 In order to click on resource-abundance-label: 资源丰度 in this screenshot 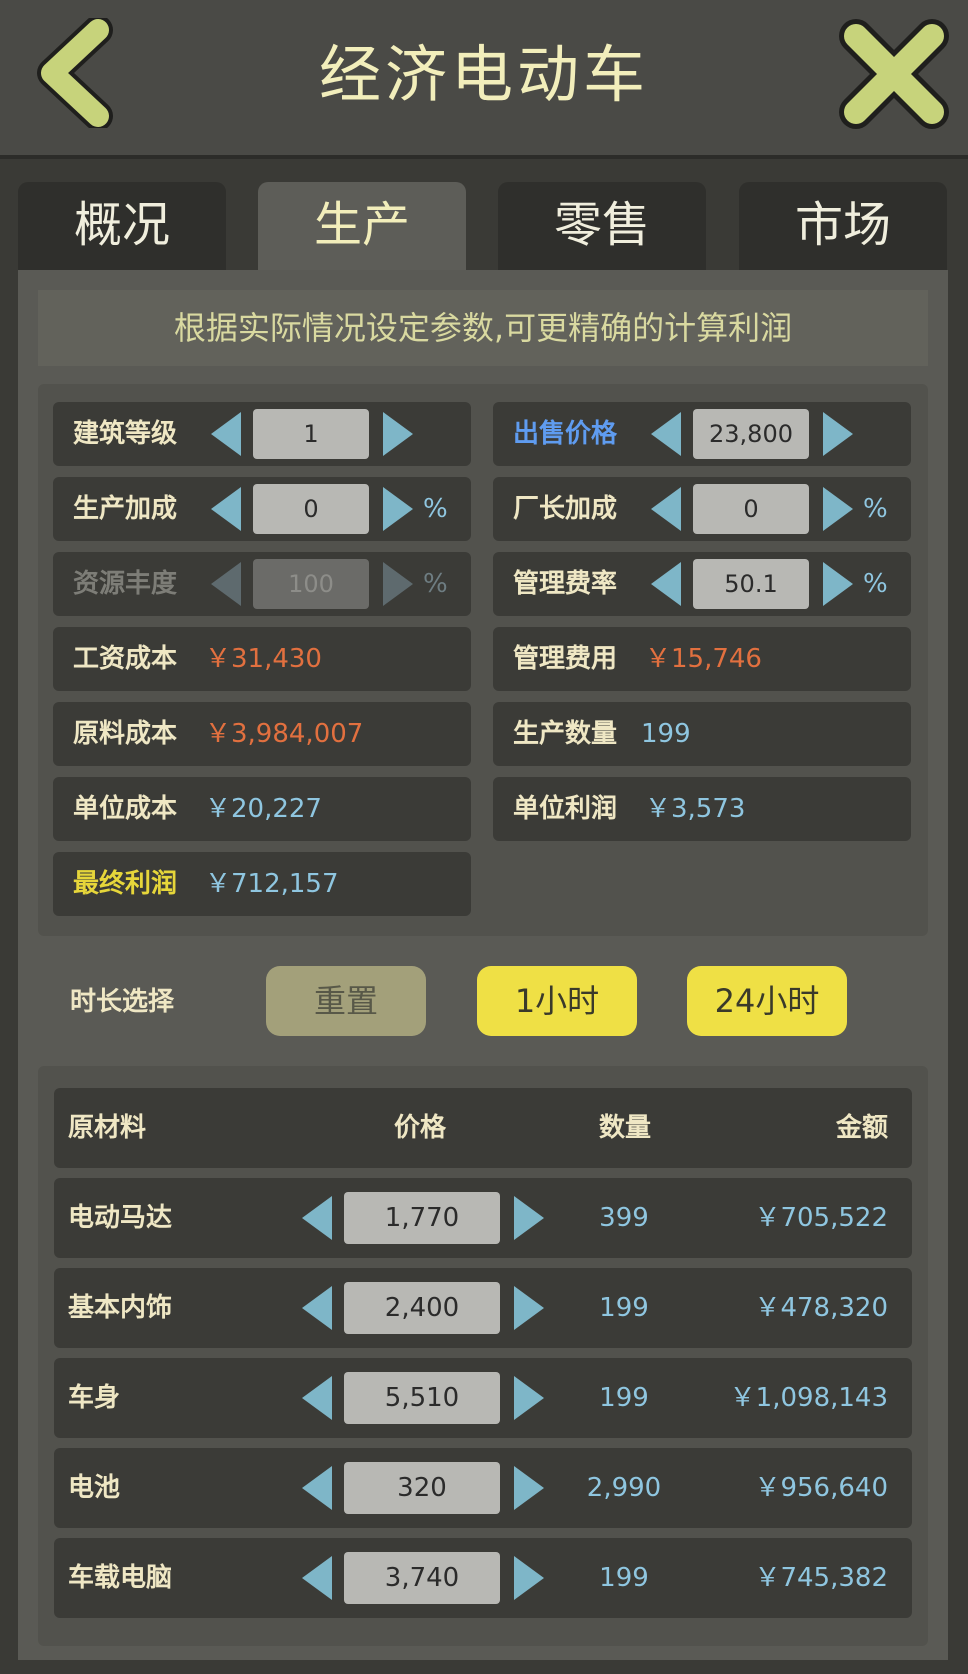, I will do `click(125, 584)`.